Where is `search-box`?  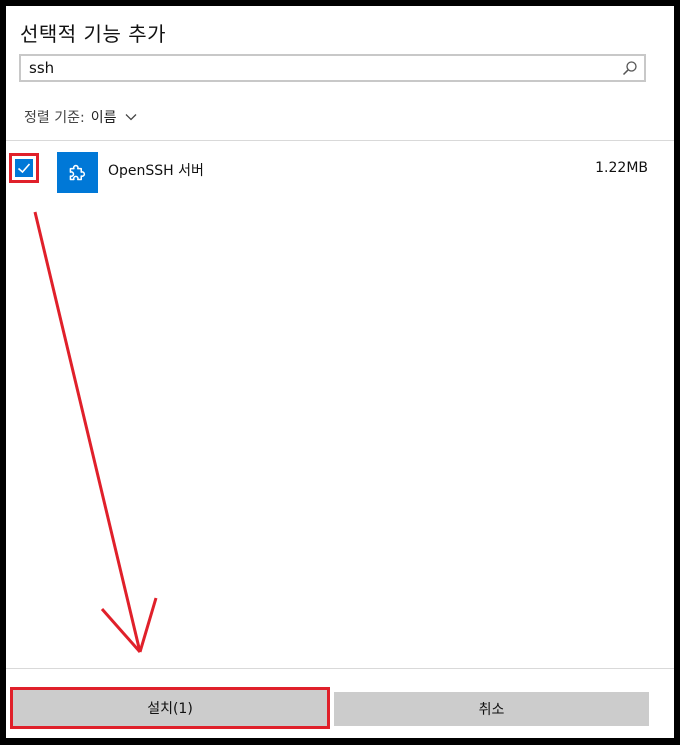
search-box is located at coordinates (332, 68).